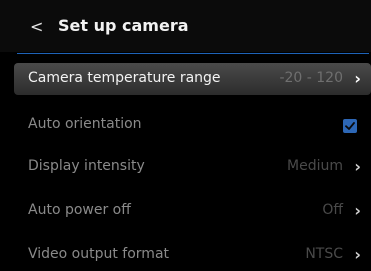  What do you see at coordinates (124, 78) in the screenshot?
I see `menu-item-label: Camera temperature range` at bounding box center [124, 78].